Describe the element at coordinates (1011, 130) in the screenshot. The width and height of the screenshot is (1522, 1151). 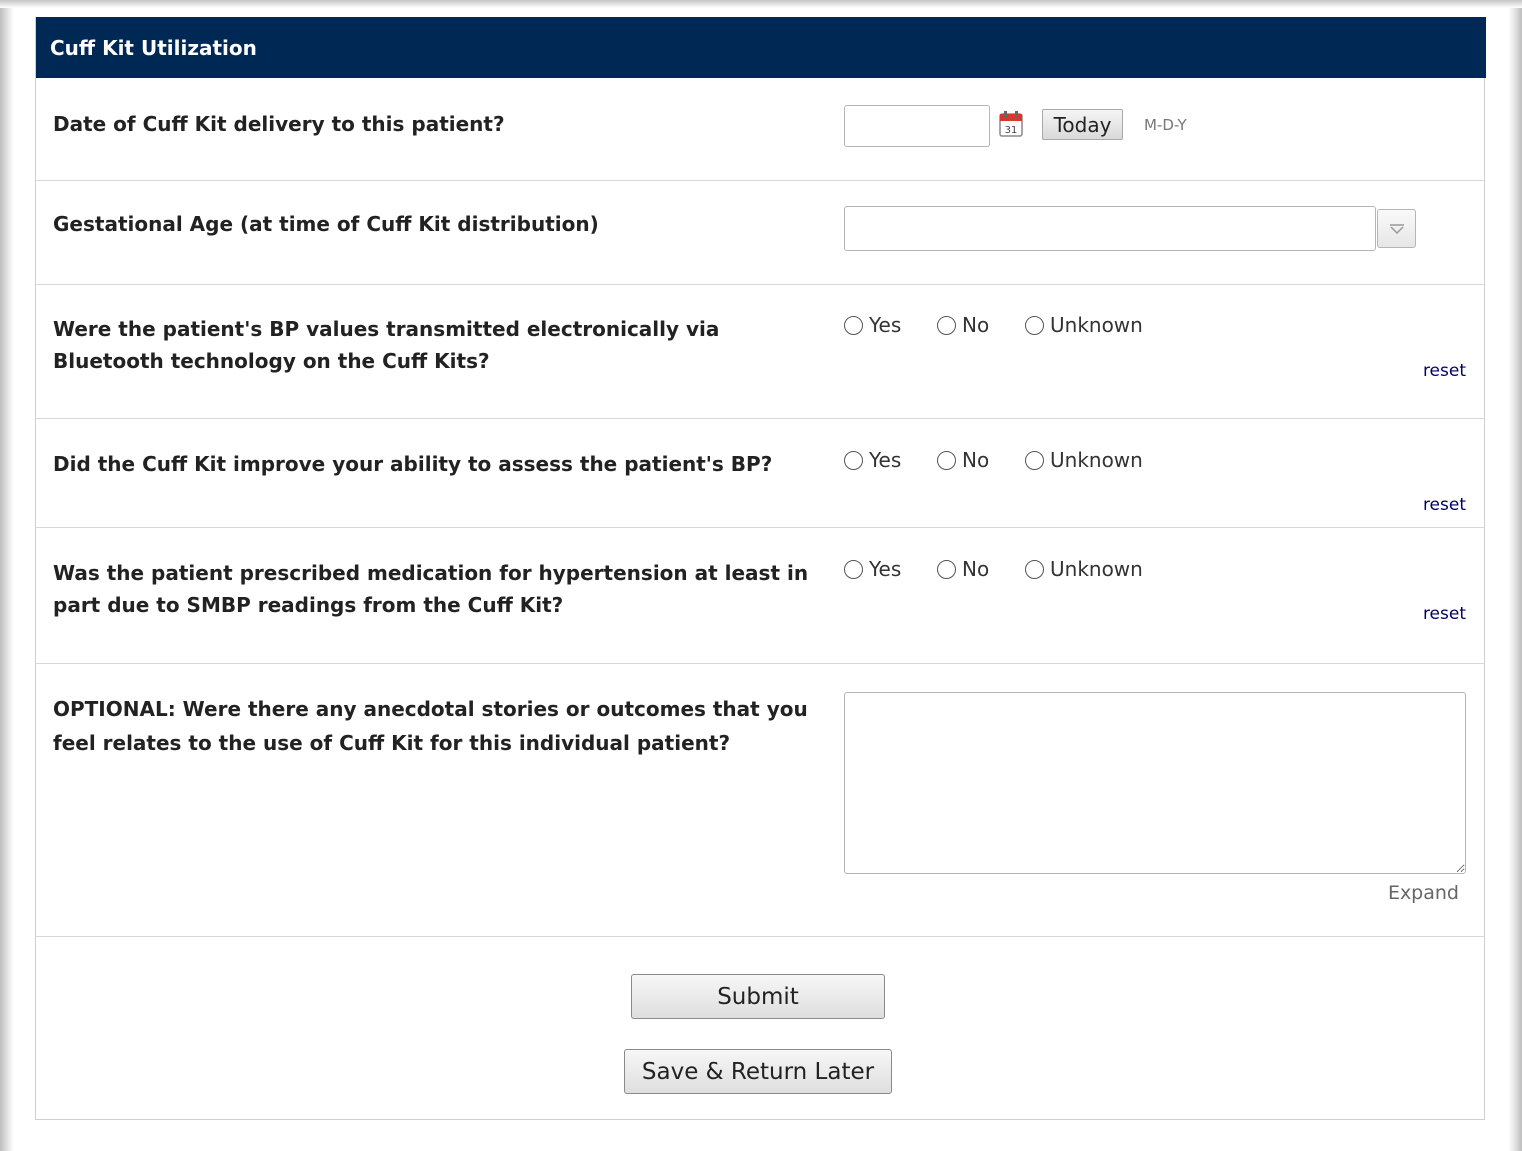
I see `svg-text: 31` at that location.